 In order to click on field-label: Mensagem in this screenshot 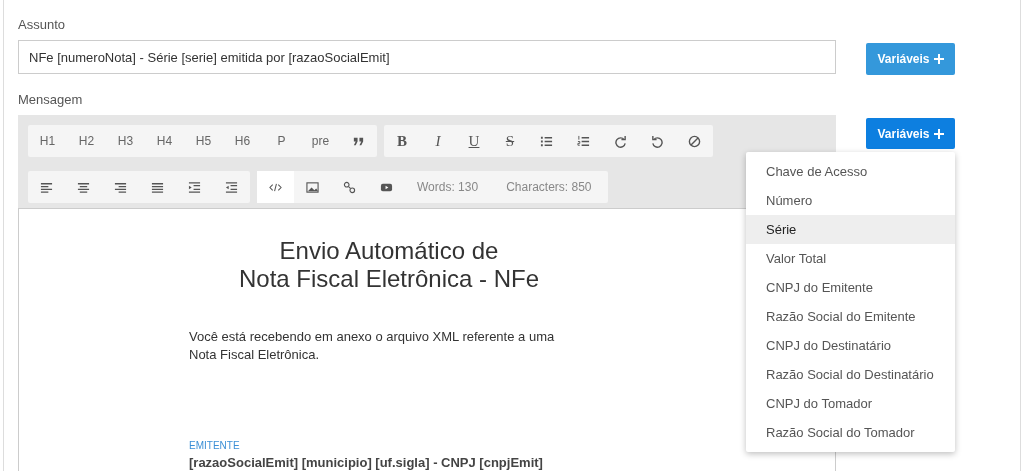, I will do `click(51, 99)`.